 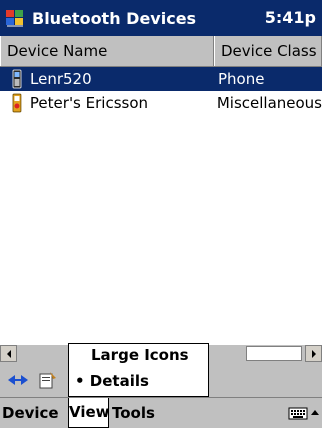 I want to click on input-panel-arrow-icon, so click(x=315, y=413).